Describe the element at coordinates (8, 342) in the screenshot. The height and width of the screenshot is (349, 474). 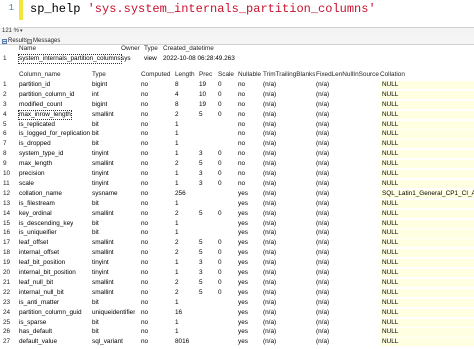
I see `row-number: 27` at that location.